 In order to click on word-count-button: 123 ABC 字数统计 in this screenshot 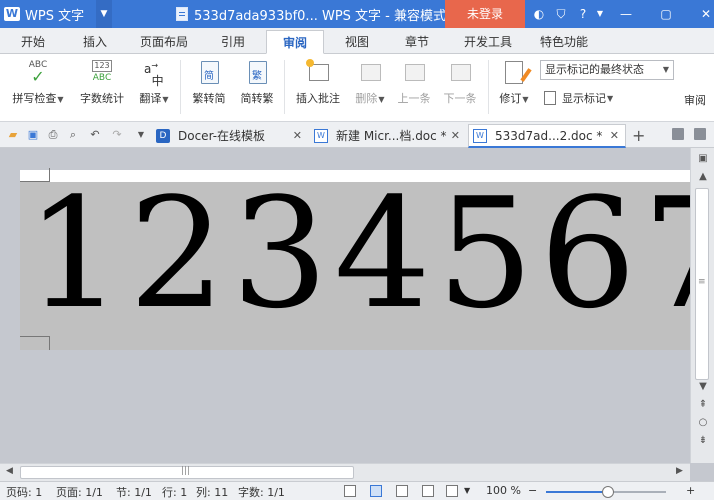, I will do `click(102, 83)`.